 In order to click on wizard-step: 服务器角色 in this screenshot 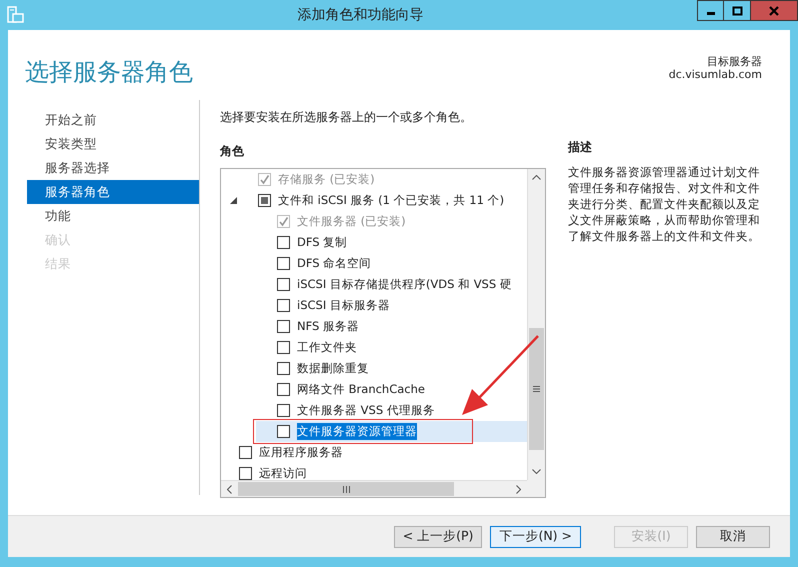, I will do `click(113, 192)`.